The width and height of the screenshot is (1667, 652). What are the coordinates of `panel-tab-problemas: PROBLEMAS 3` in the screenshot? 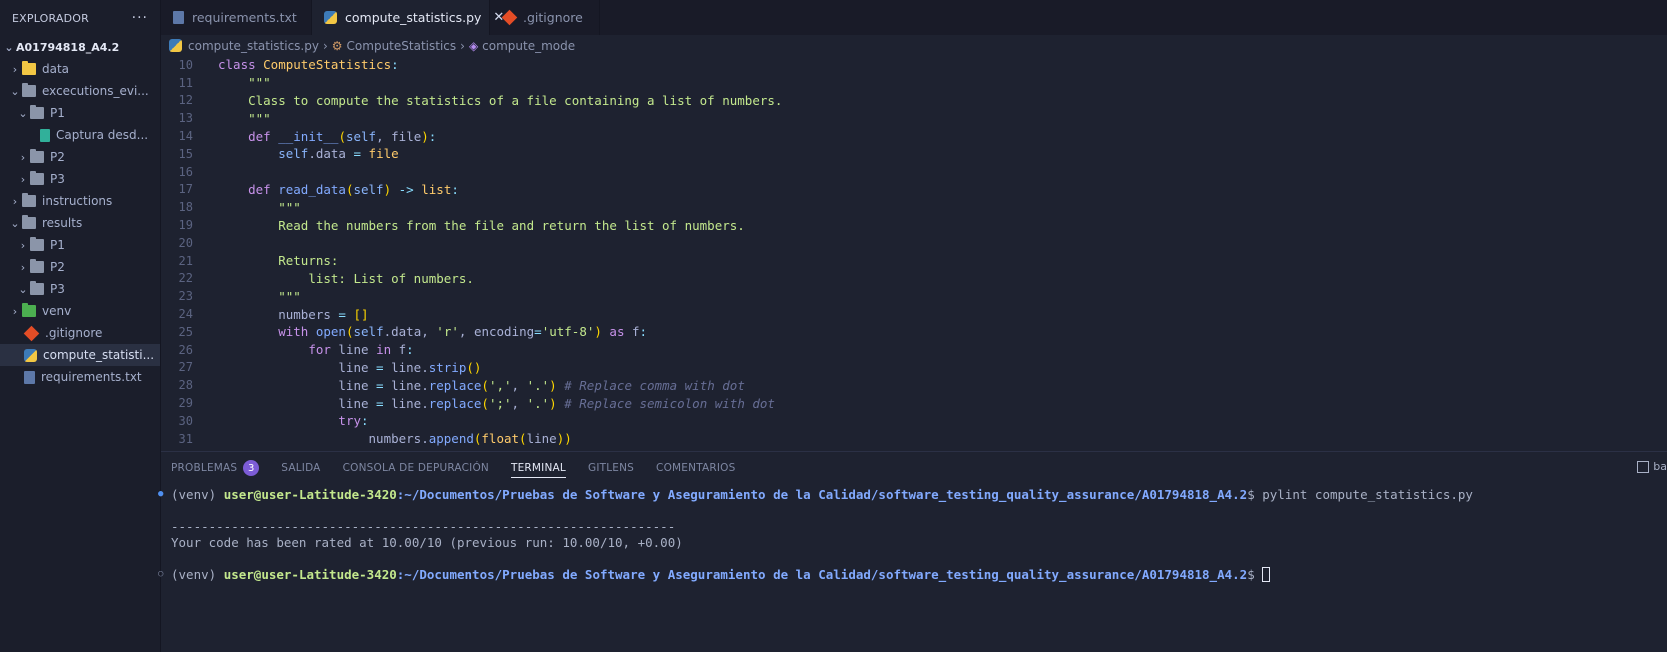 It's located at (215, 468).